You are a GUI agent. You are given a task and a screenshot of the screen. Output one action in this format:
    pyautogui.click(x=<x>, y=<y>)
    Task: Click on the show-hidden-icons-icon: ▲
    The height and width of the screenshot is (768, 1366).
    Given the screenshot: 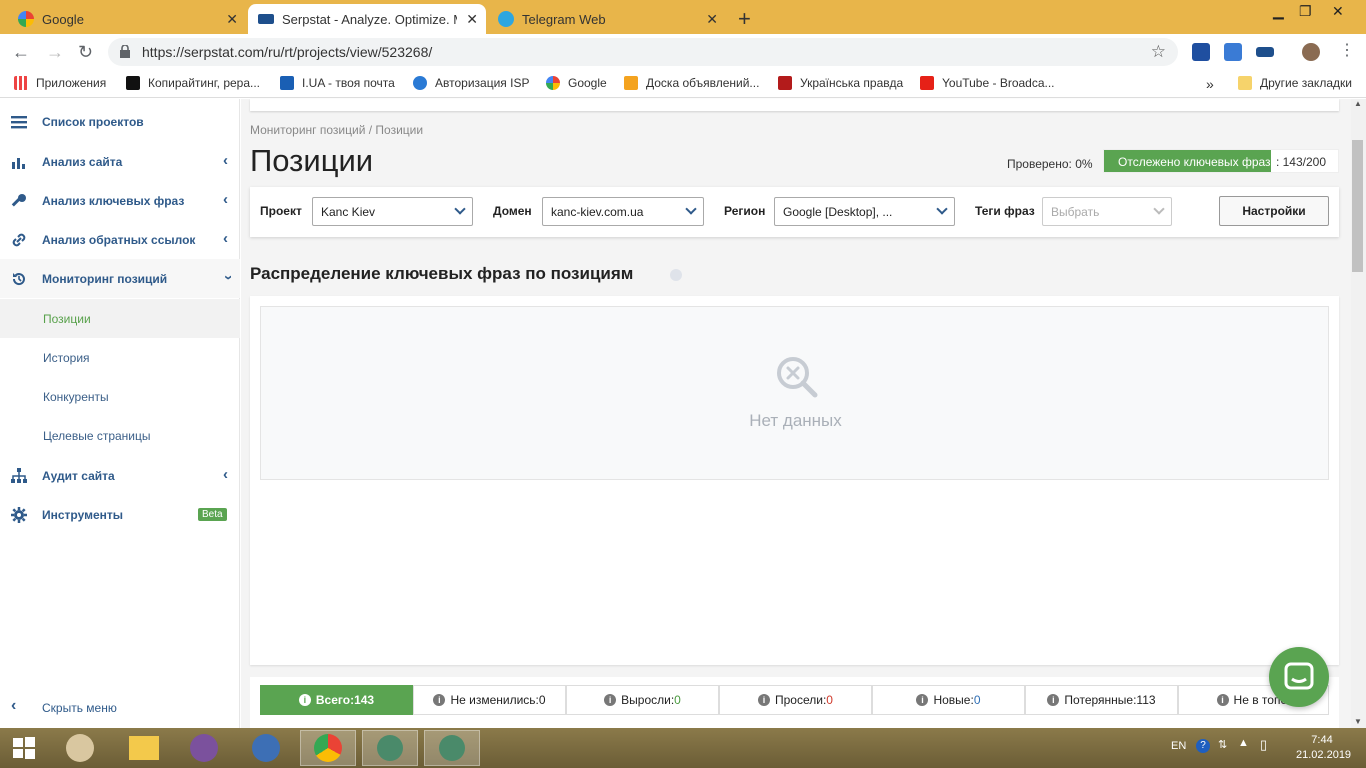 What is the action you would take?
    pyautogui.click(x=1243, y=743)
    